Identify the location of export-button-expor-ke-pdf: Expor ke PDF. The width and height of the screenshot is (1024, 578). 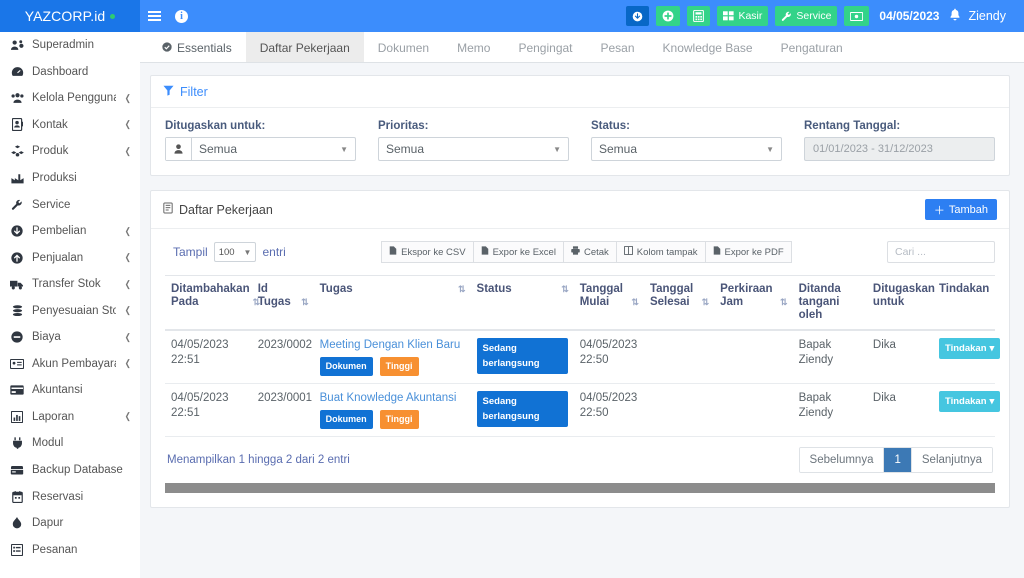
(748, 252).